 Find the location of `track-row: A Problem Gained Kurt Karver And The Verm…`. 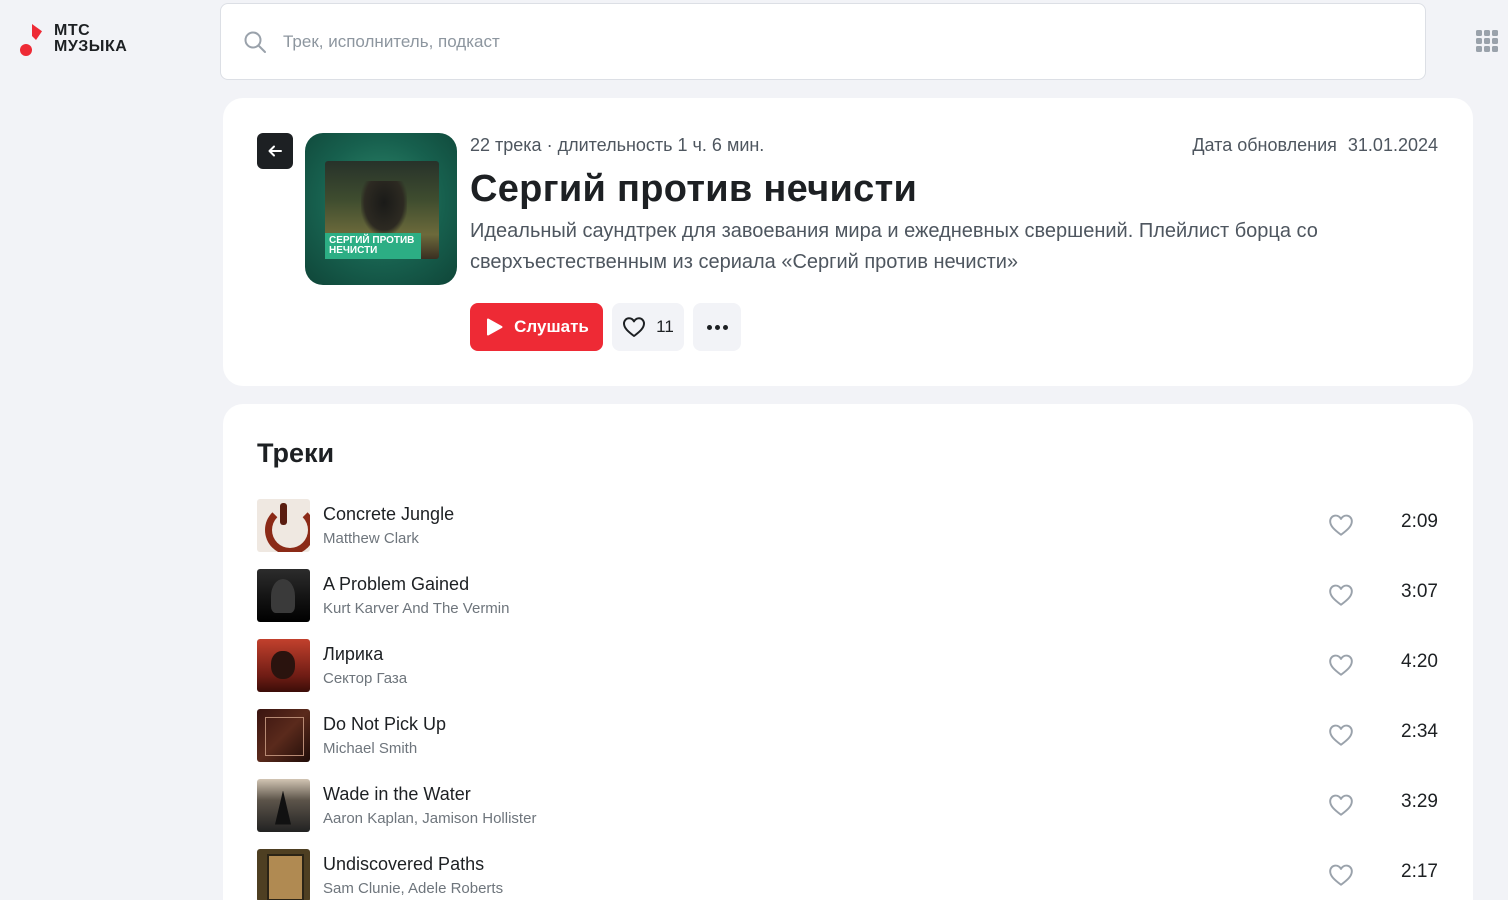

track-row: A Problem Gained Kurt Karver And The Verm… is located at coordinates (847, 595).